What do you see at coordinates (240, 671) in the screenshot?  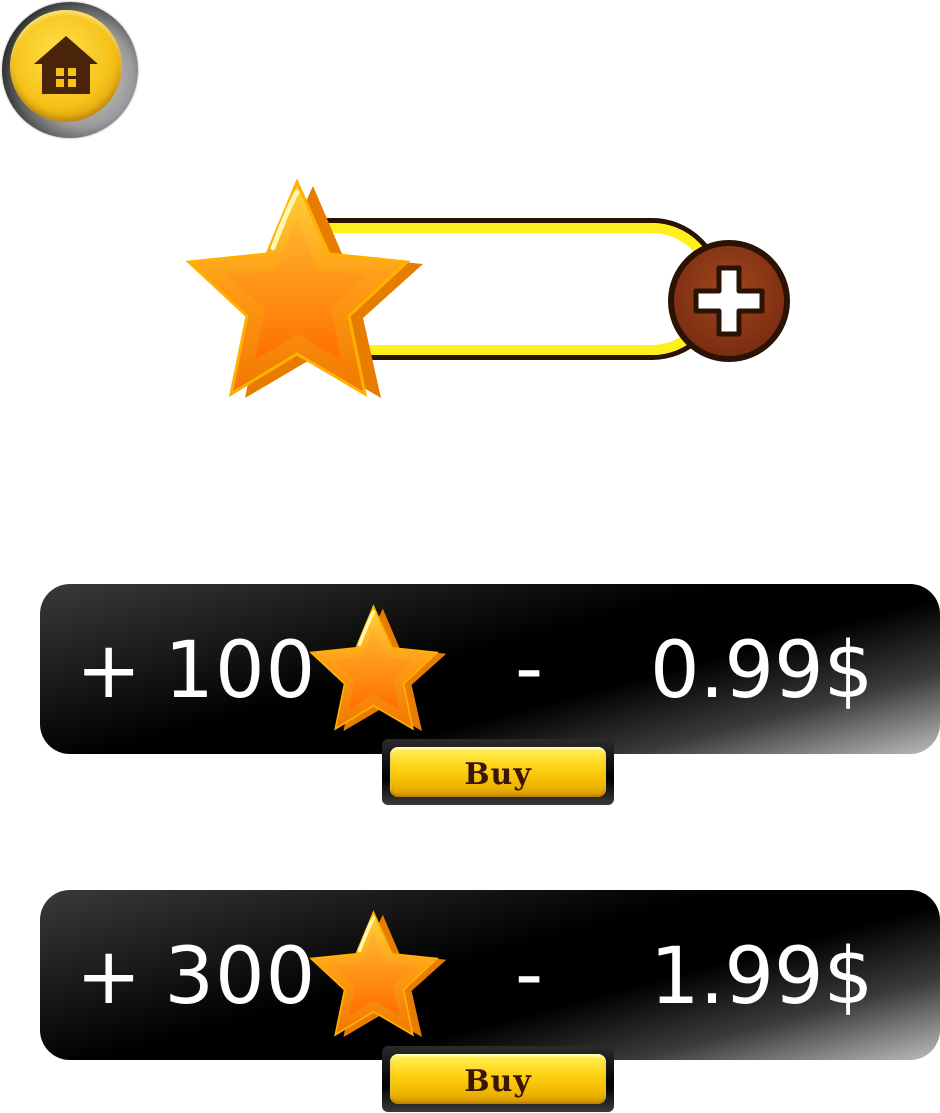 I see `offer-amount-value: 100` at bounding box center [240, 671].